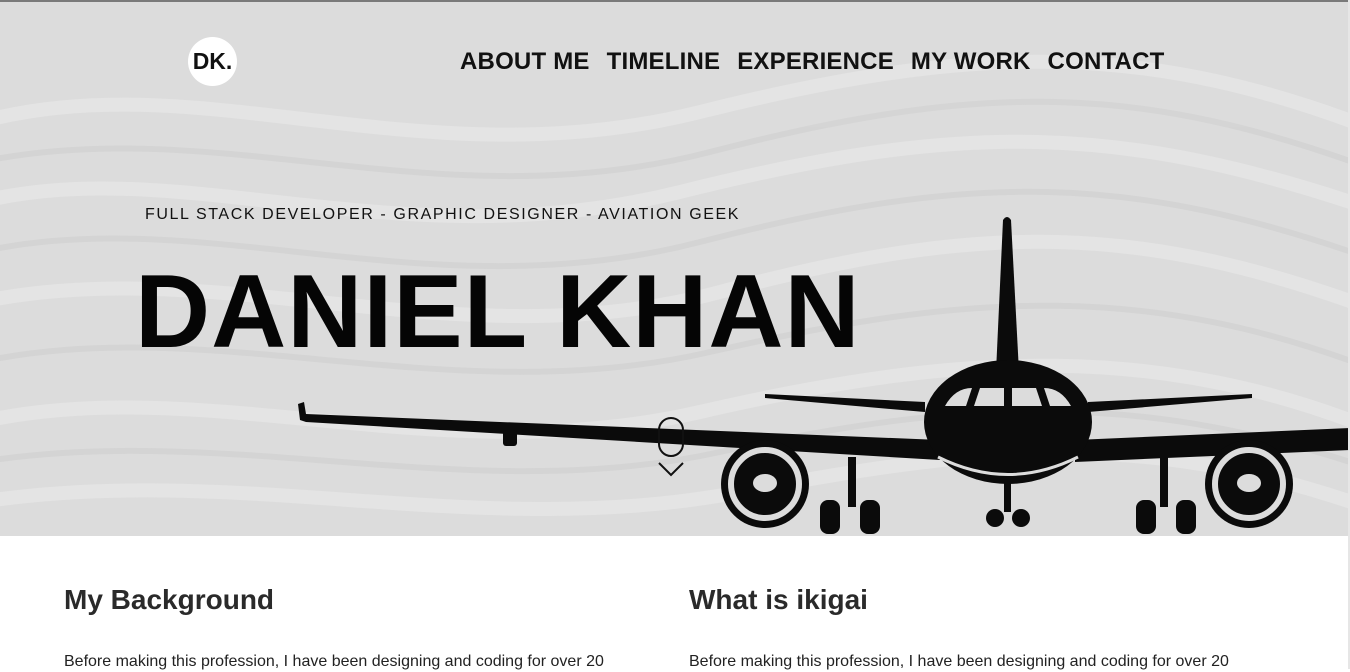  What do you see at coordinates (971, 62) in the screenshot?
I see `nav-my-work: MY WORK` at bounding box center [971, 62].